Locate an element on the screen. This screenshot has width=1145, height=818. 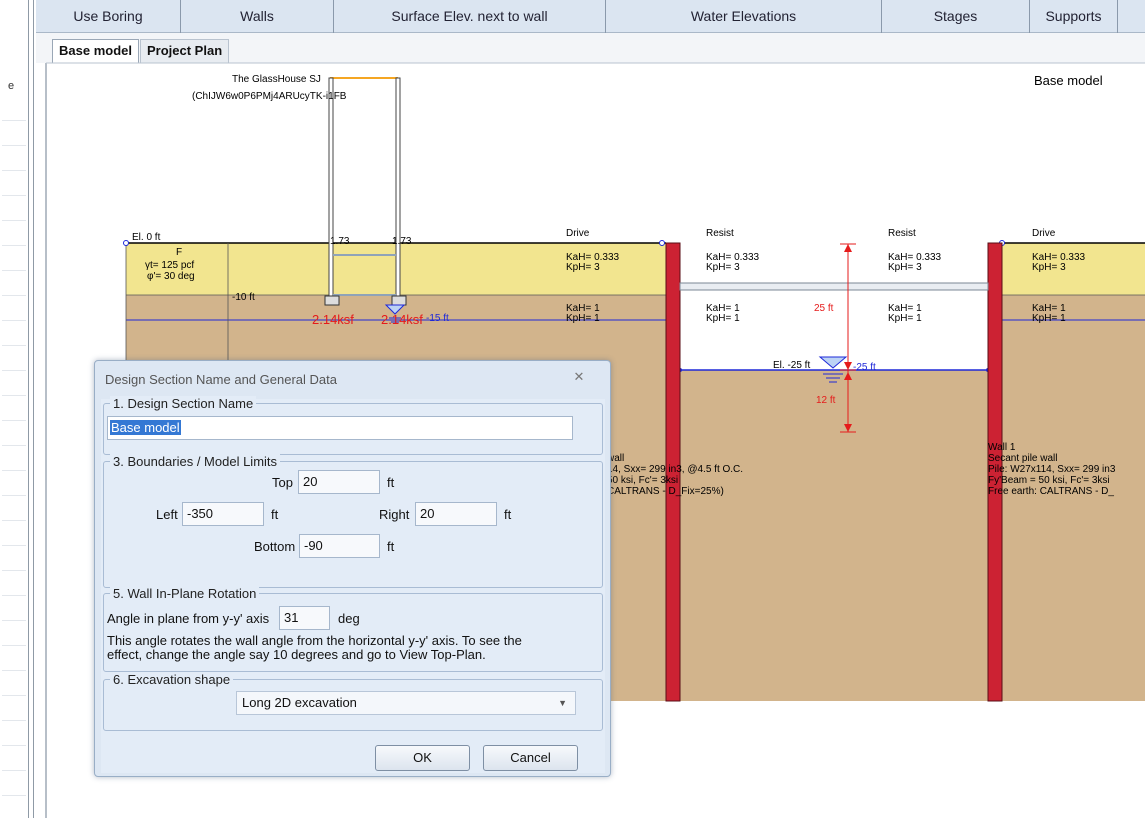
angle-input: 31 is located at coordinates (304, 618).